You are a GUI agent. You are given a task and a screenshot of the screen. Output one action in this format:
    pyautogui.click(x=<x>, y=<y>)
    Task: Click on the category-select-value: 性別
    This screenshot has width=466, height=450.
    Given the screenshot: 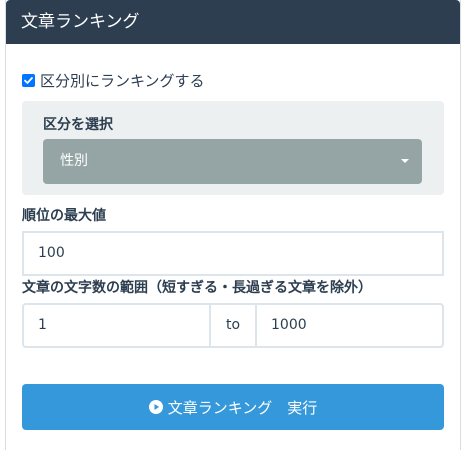 What is the action you would take?
    pyautogui.click(x=74, y=161)
    